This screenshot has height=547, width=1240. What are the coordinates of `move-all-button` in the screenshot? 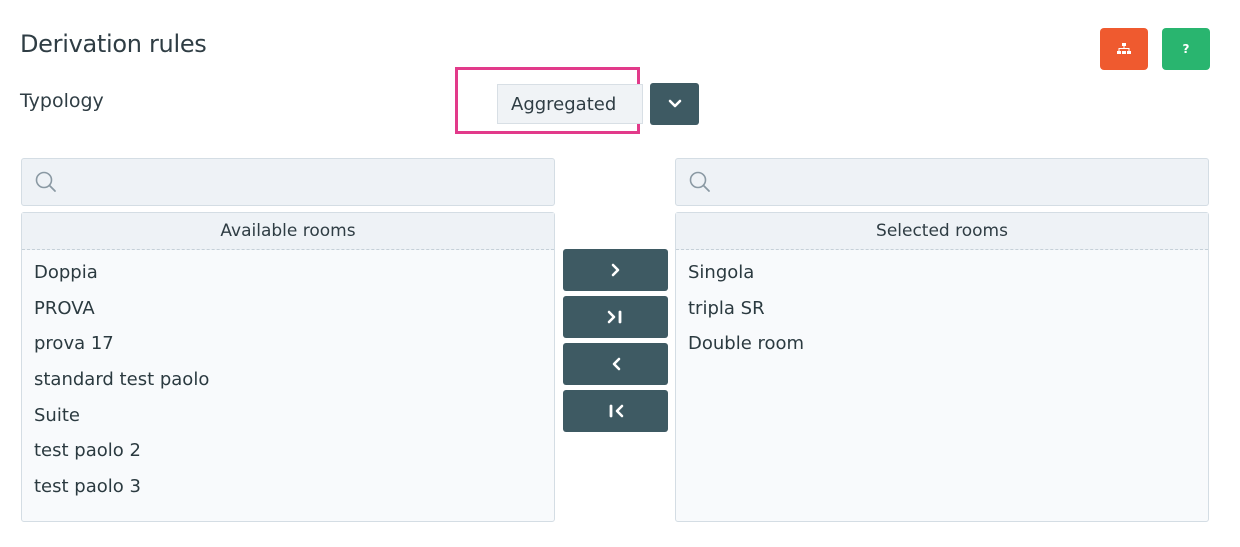 It's located at (615, 317).